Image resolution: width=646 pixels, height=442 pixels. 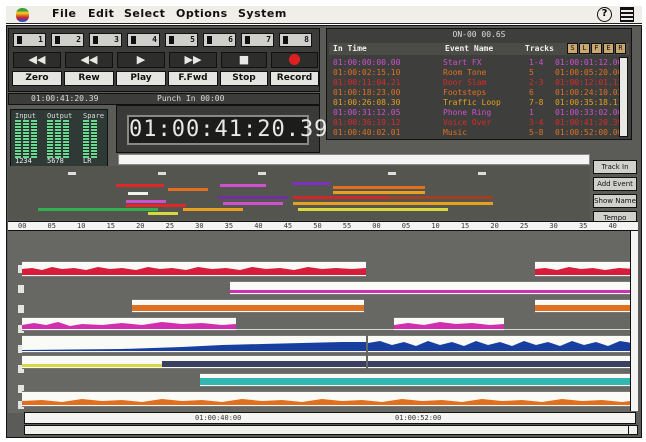 What do you see at coordinates (589, 72) in the screenshot?
I see `event-out-time: 01:00:05:20.00` at bounding box center [589, 72].